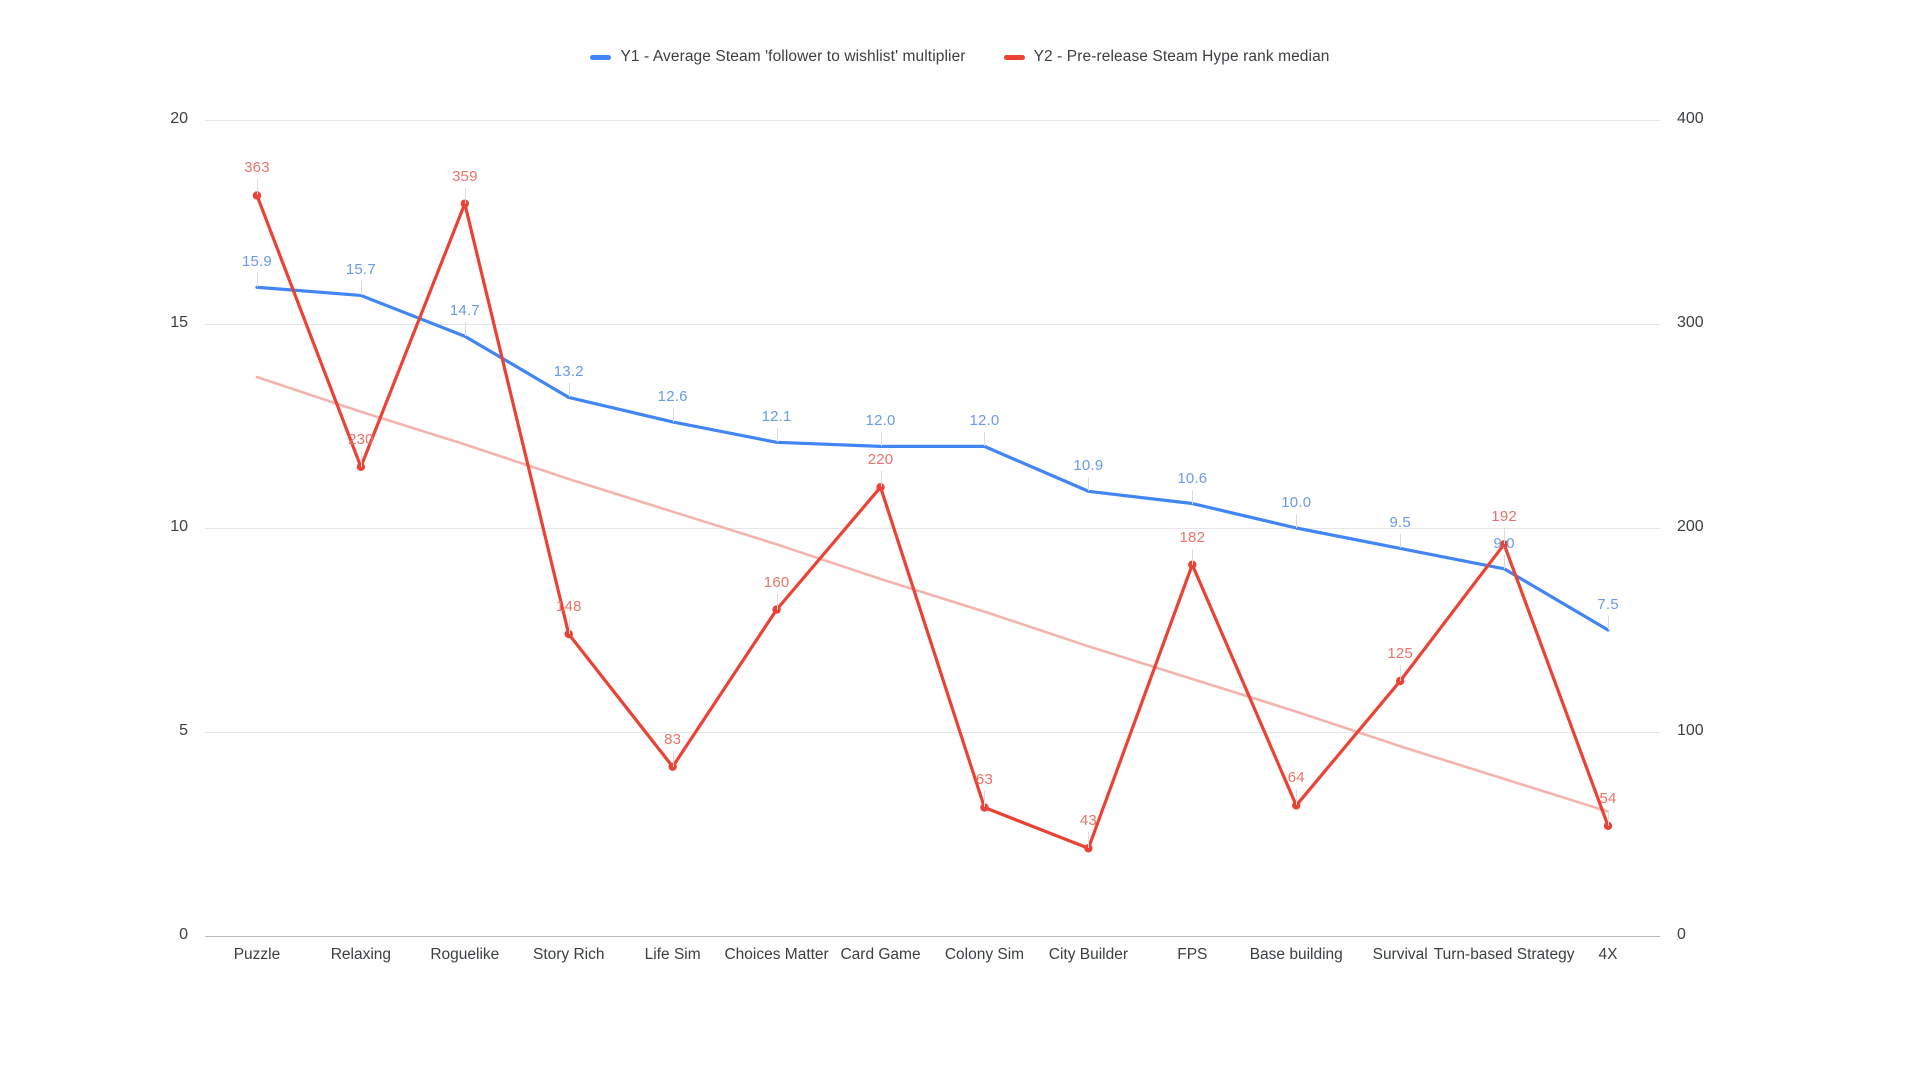  What do you see at coordinates (880, 460) in the screenshot?
I see `y2-data-label: 220` at bounding box center [880, 460].